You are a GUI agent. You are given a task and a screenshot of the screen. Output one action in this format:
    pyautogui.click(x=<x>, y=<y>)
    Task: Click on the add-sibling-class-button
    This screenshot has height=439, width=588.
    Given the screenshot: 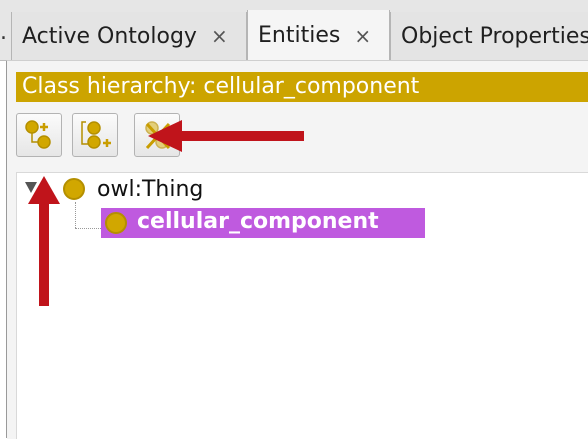 What is the action you would take?
    pyautogui.click(x=95, y=135)
    